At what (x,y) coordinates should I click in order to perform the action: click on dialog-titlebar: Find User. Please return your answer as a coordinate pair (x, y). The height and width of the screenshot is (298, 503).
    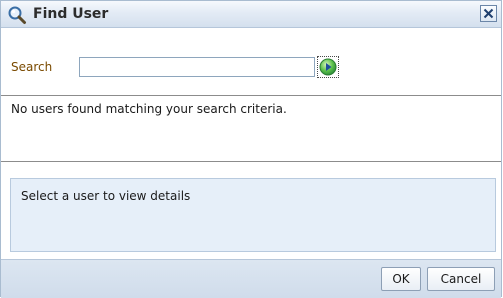
    Looking at the image, I should click on (251, 14).